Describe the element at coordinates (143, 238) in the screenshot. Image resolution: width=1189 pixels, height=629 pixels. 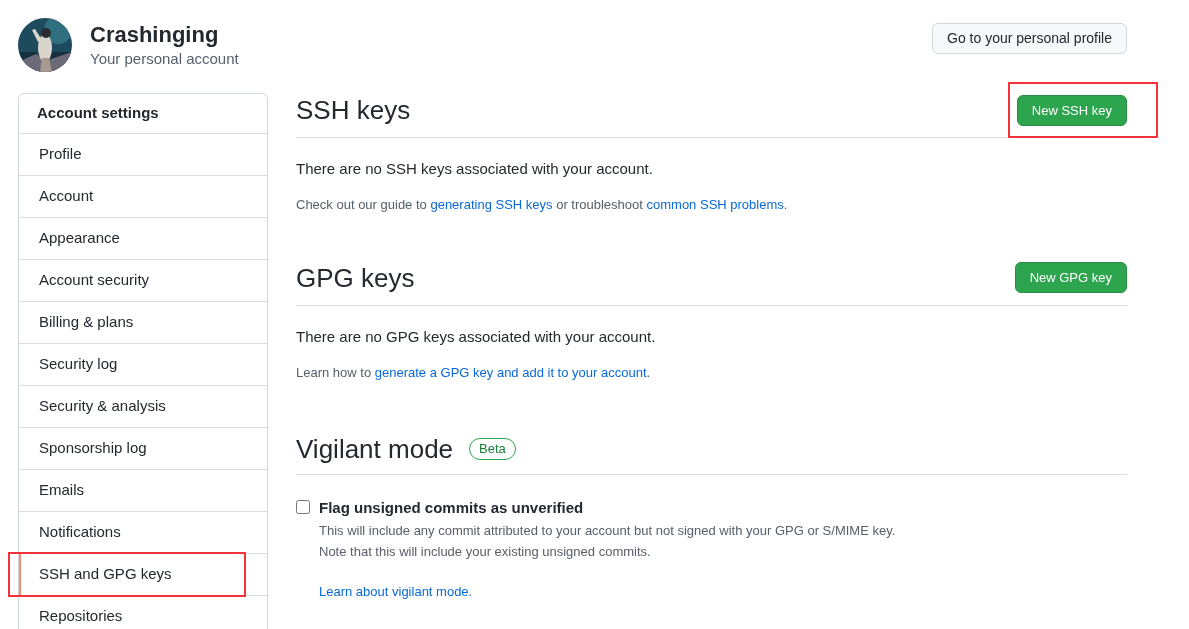
I see `sidebar-item: Appearance` at that location.